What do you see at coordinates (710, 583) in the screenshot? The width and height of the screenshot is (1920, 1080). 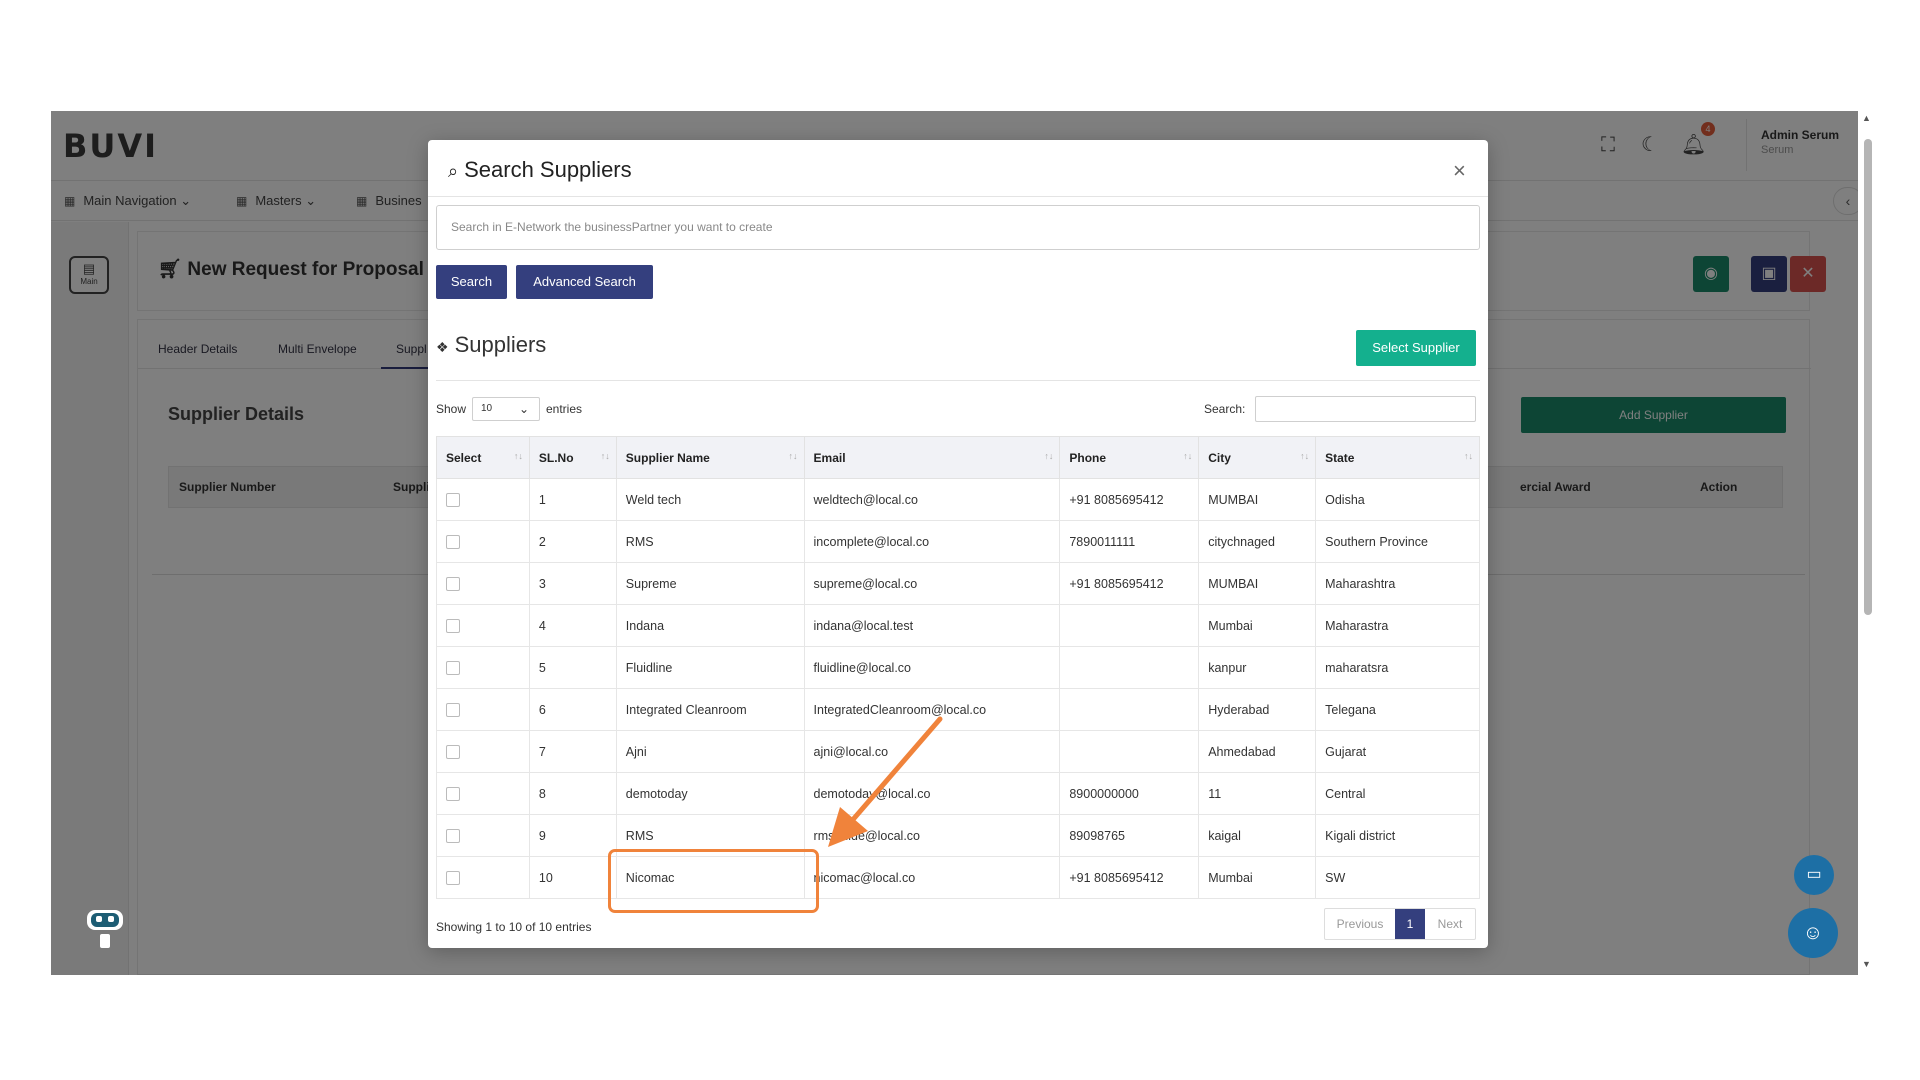 I see `cell-supplier-name: Supreme` at bounding box center [710, 583].